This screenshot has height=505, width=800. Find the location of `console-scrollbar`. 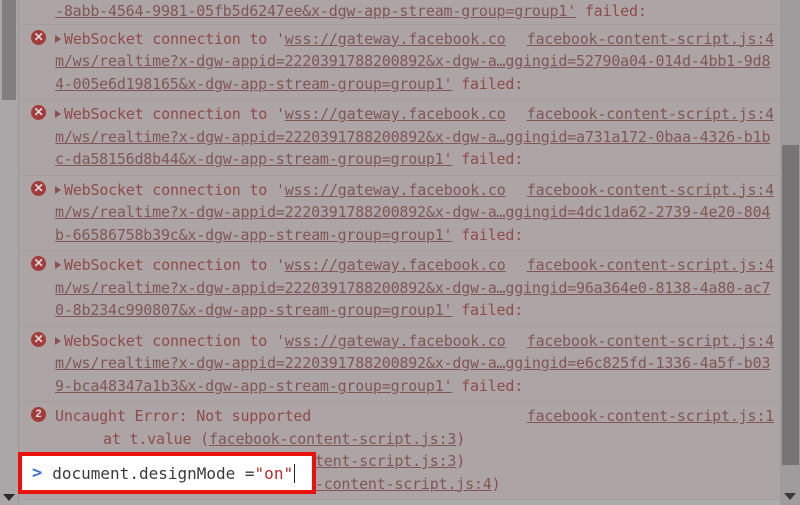

console-scrollbar is located at coordinates (790, 252).